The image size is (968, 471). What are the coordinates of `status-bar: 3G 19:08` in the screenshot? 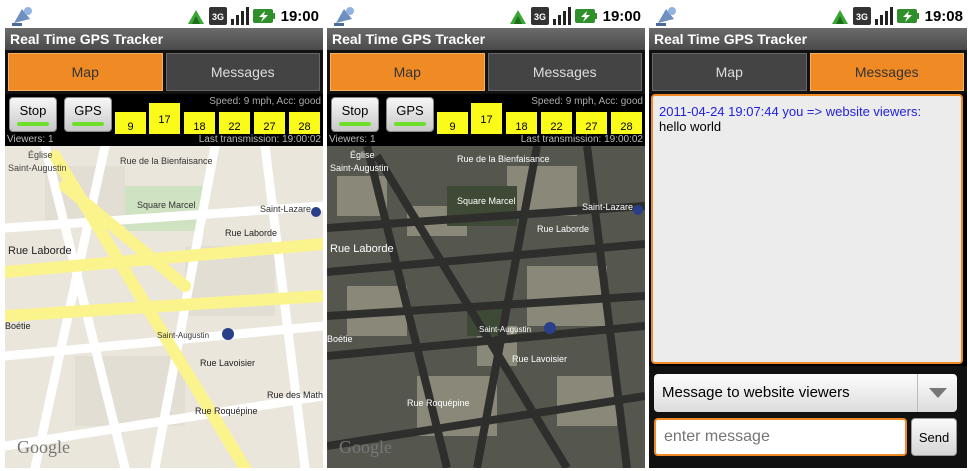 It's located at (808, 16).